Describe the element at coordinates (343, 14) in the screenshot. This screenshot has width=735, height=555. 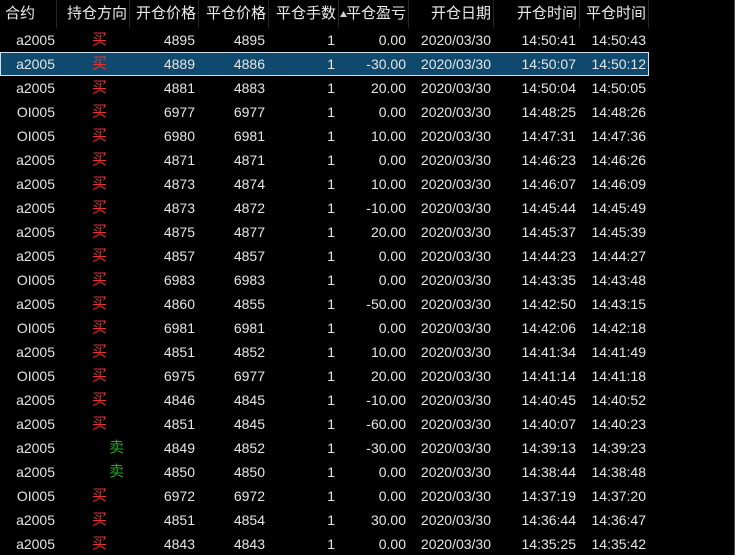
I see `sort-ascending-icon` at that location.